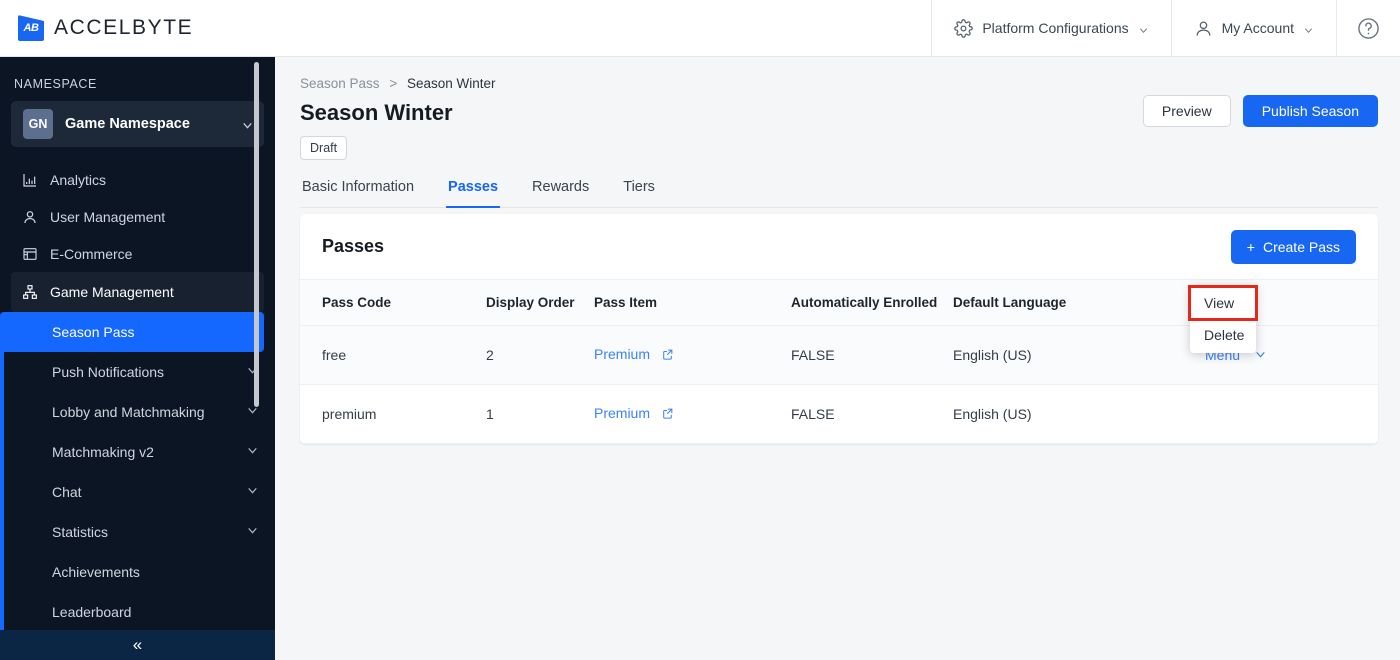  I want to click on sidebar-item-ecommerce: E-Commerce, so click(137, 253).